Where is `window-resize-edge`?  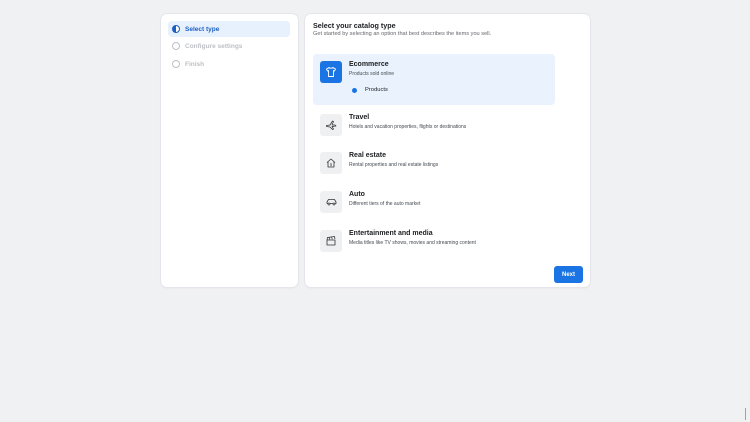
window-resize-edge is located at coordinates (745, 414).